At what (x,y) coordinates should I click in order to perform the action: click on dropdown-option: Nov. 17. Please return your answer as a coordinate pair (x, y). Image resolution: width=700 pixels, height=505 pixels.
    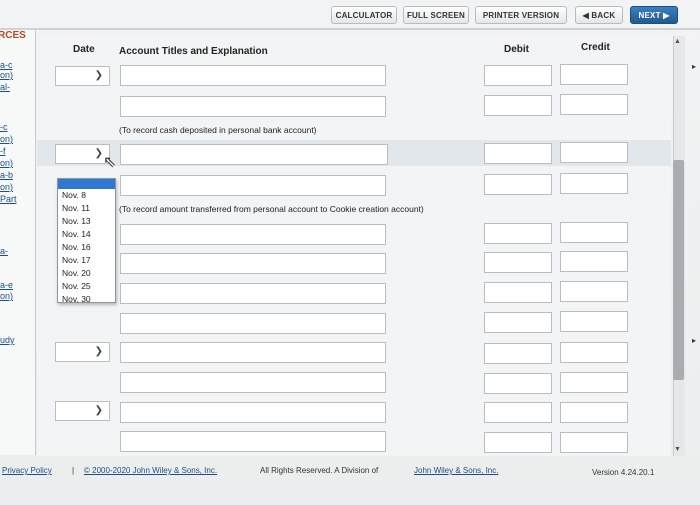
    Looking at the image, I should click on (86, 260).